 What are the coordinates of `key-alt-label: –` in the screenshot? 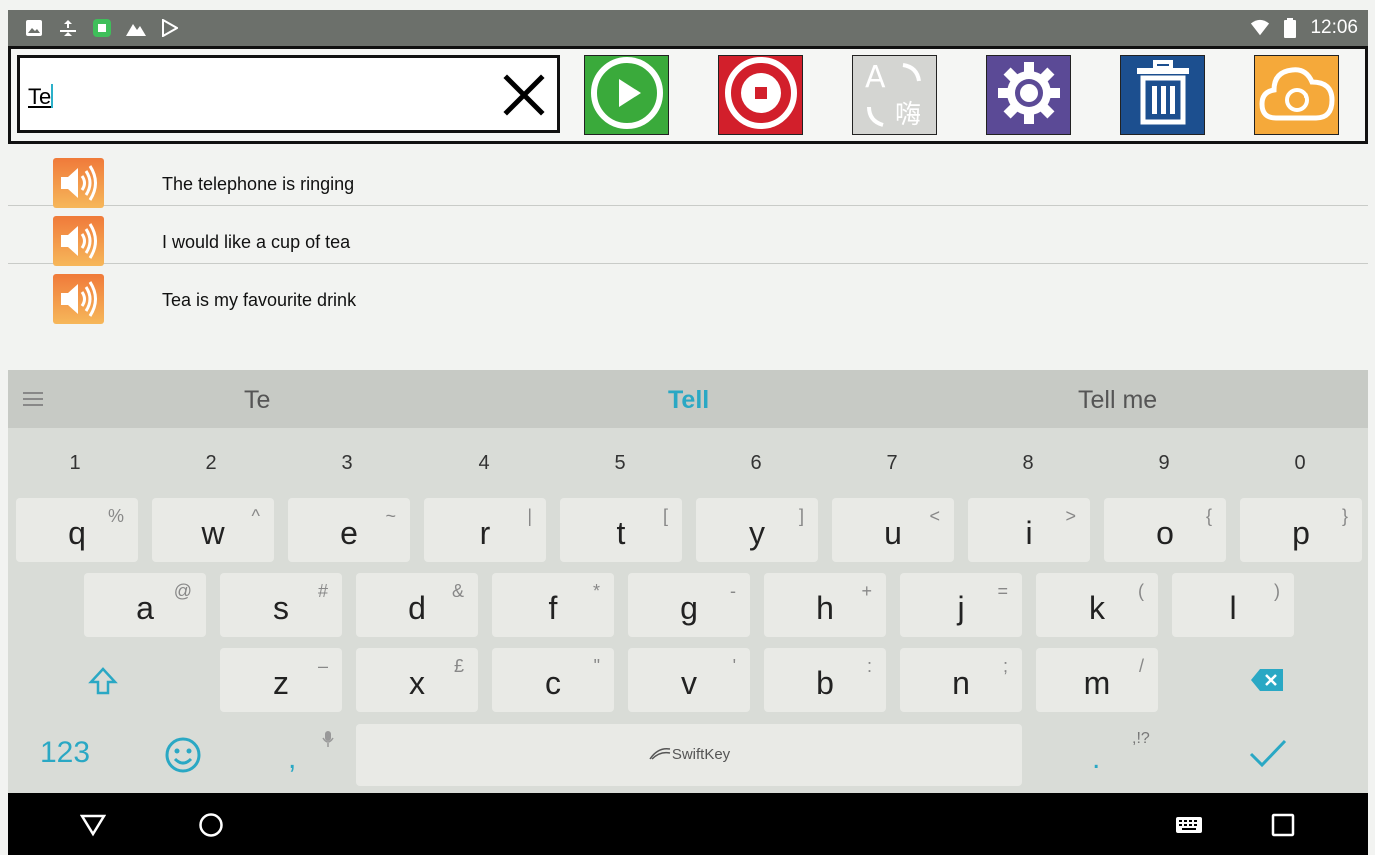 It's located at (322, 666).